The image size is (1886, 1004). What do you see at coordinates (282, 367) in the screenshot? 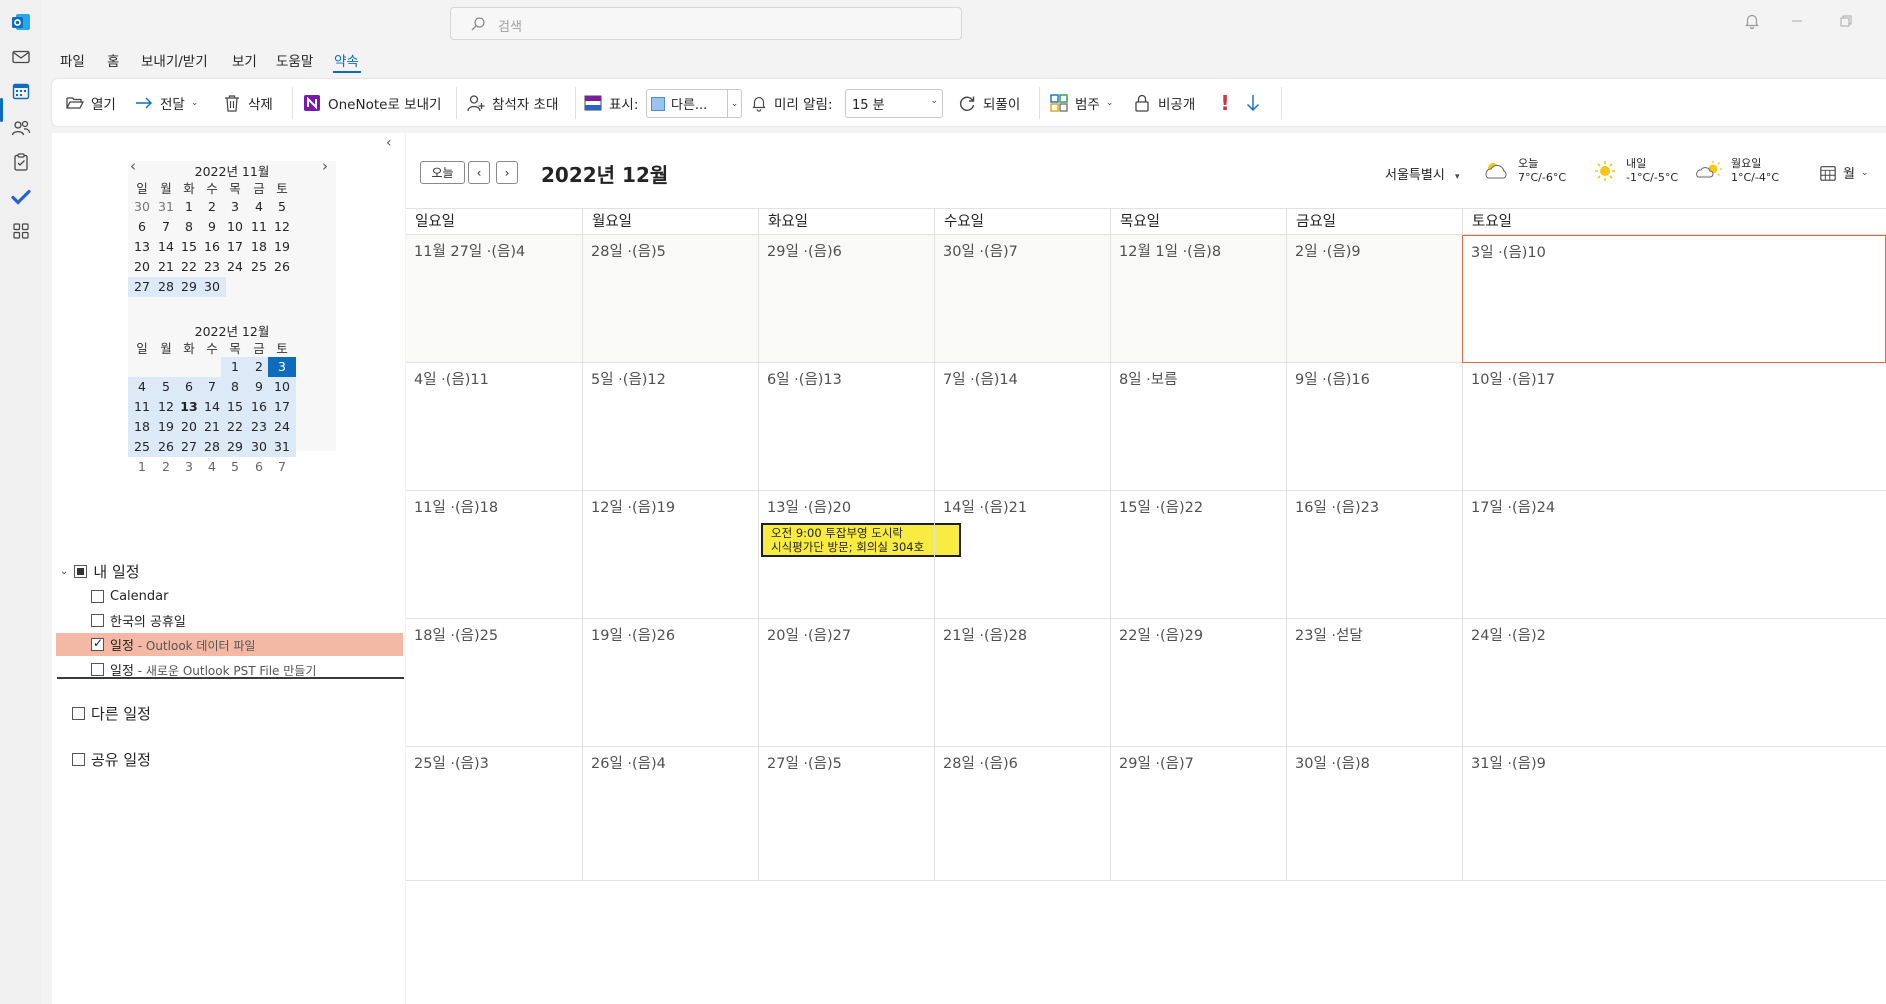
I see `mini-calendar-day: 3` at bounding box center [282, 367].